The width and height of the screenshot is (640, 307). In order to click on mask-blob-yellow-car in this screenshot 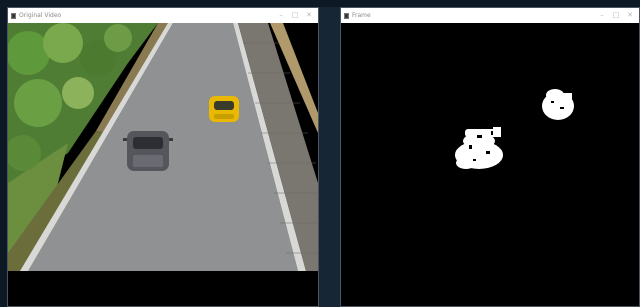, I will do `click(558, 104)`.